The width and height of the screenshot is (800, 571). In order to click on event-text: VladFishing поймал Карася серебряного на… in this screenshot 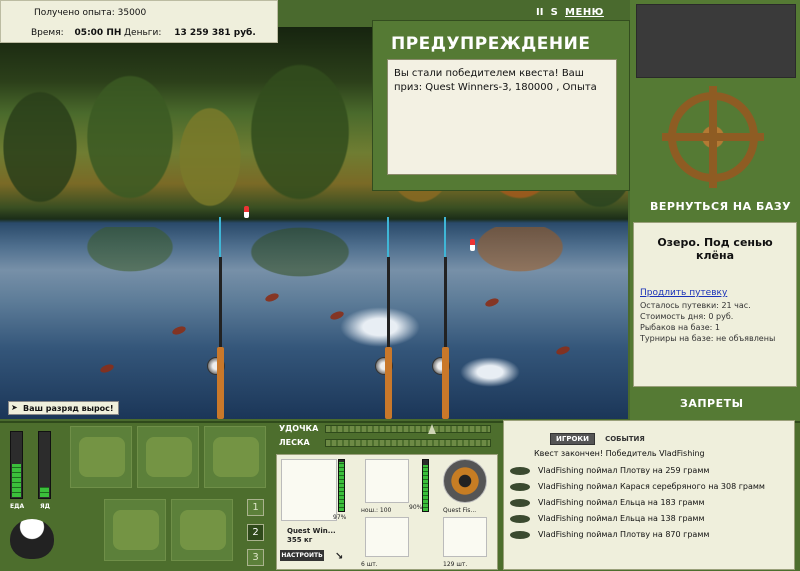, I will do `click(651, 486)`.